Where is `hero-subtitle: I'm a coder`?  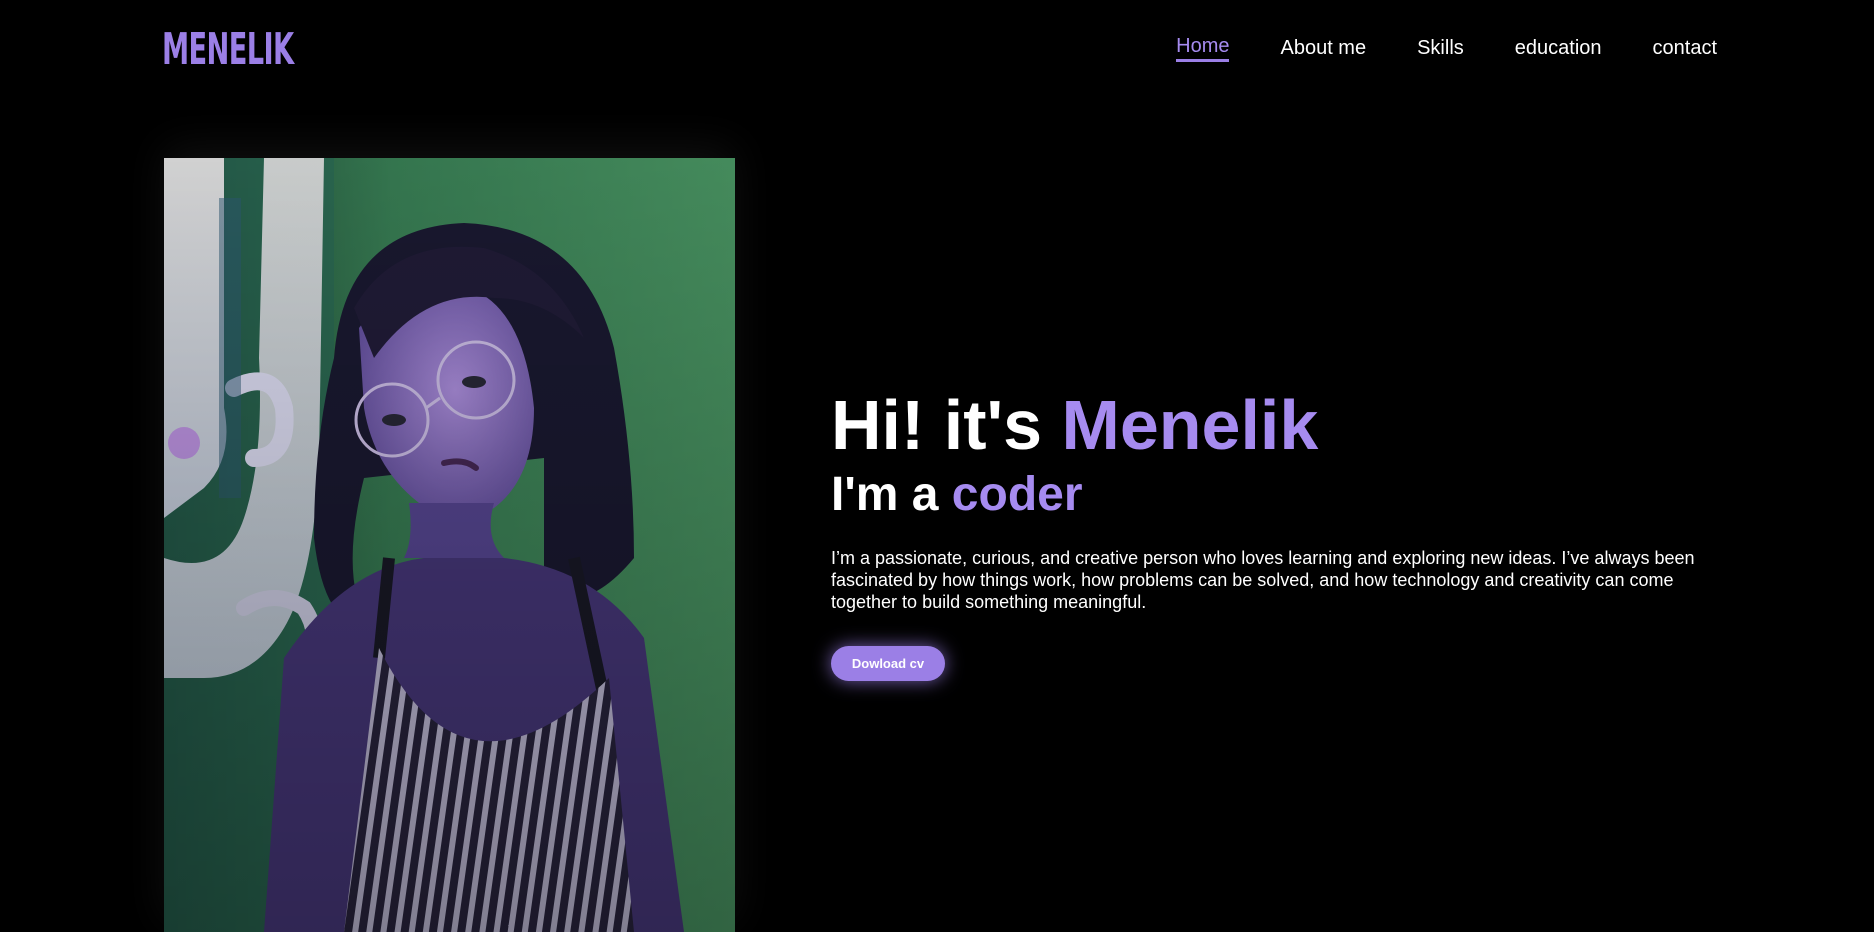 hero-subtitle: I'm a coder is located at coordinates (1271, 495).